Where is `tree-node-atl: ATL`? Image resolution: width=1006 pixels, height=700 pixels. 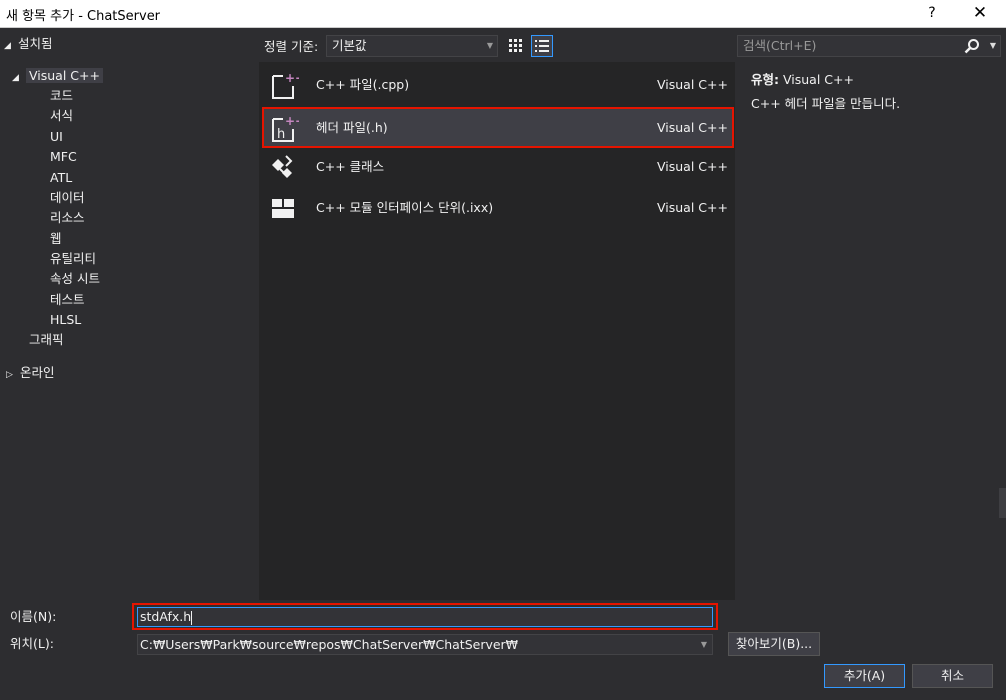
tree-node-atl: ATL is located at coordinates (61, 178).